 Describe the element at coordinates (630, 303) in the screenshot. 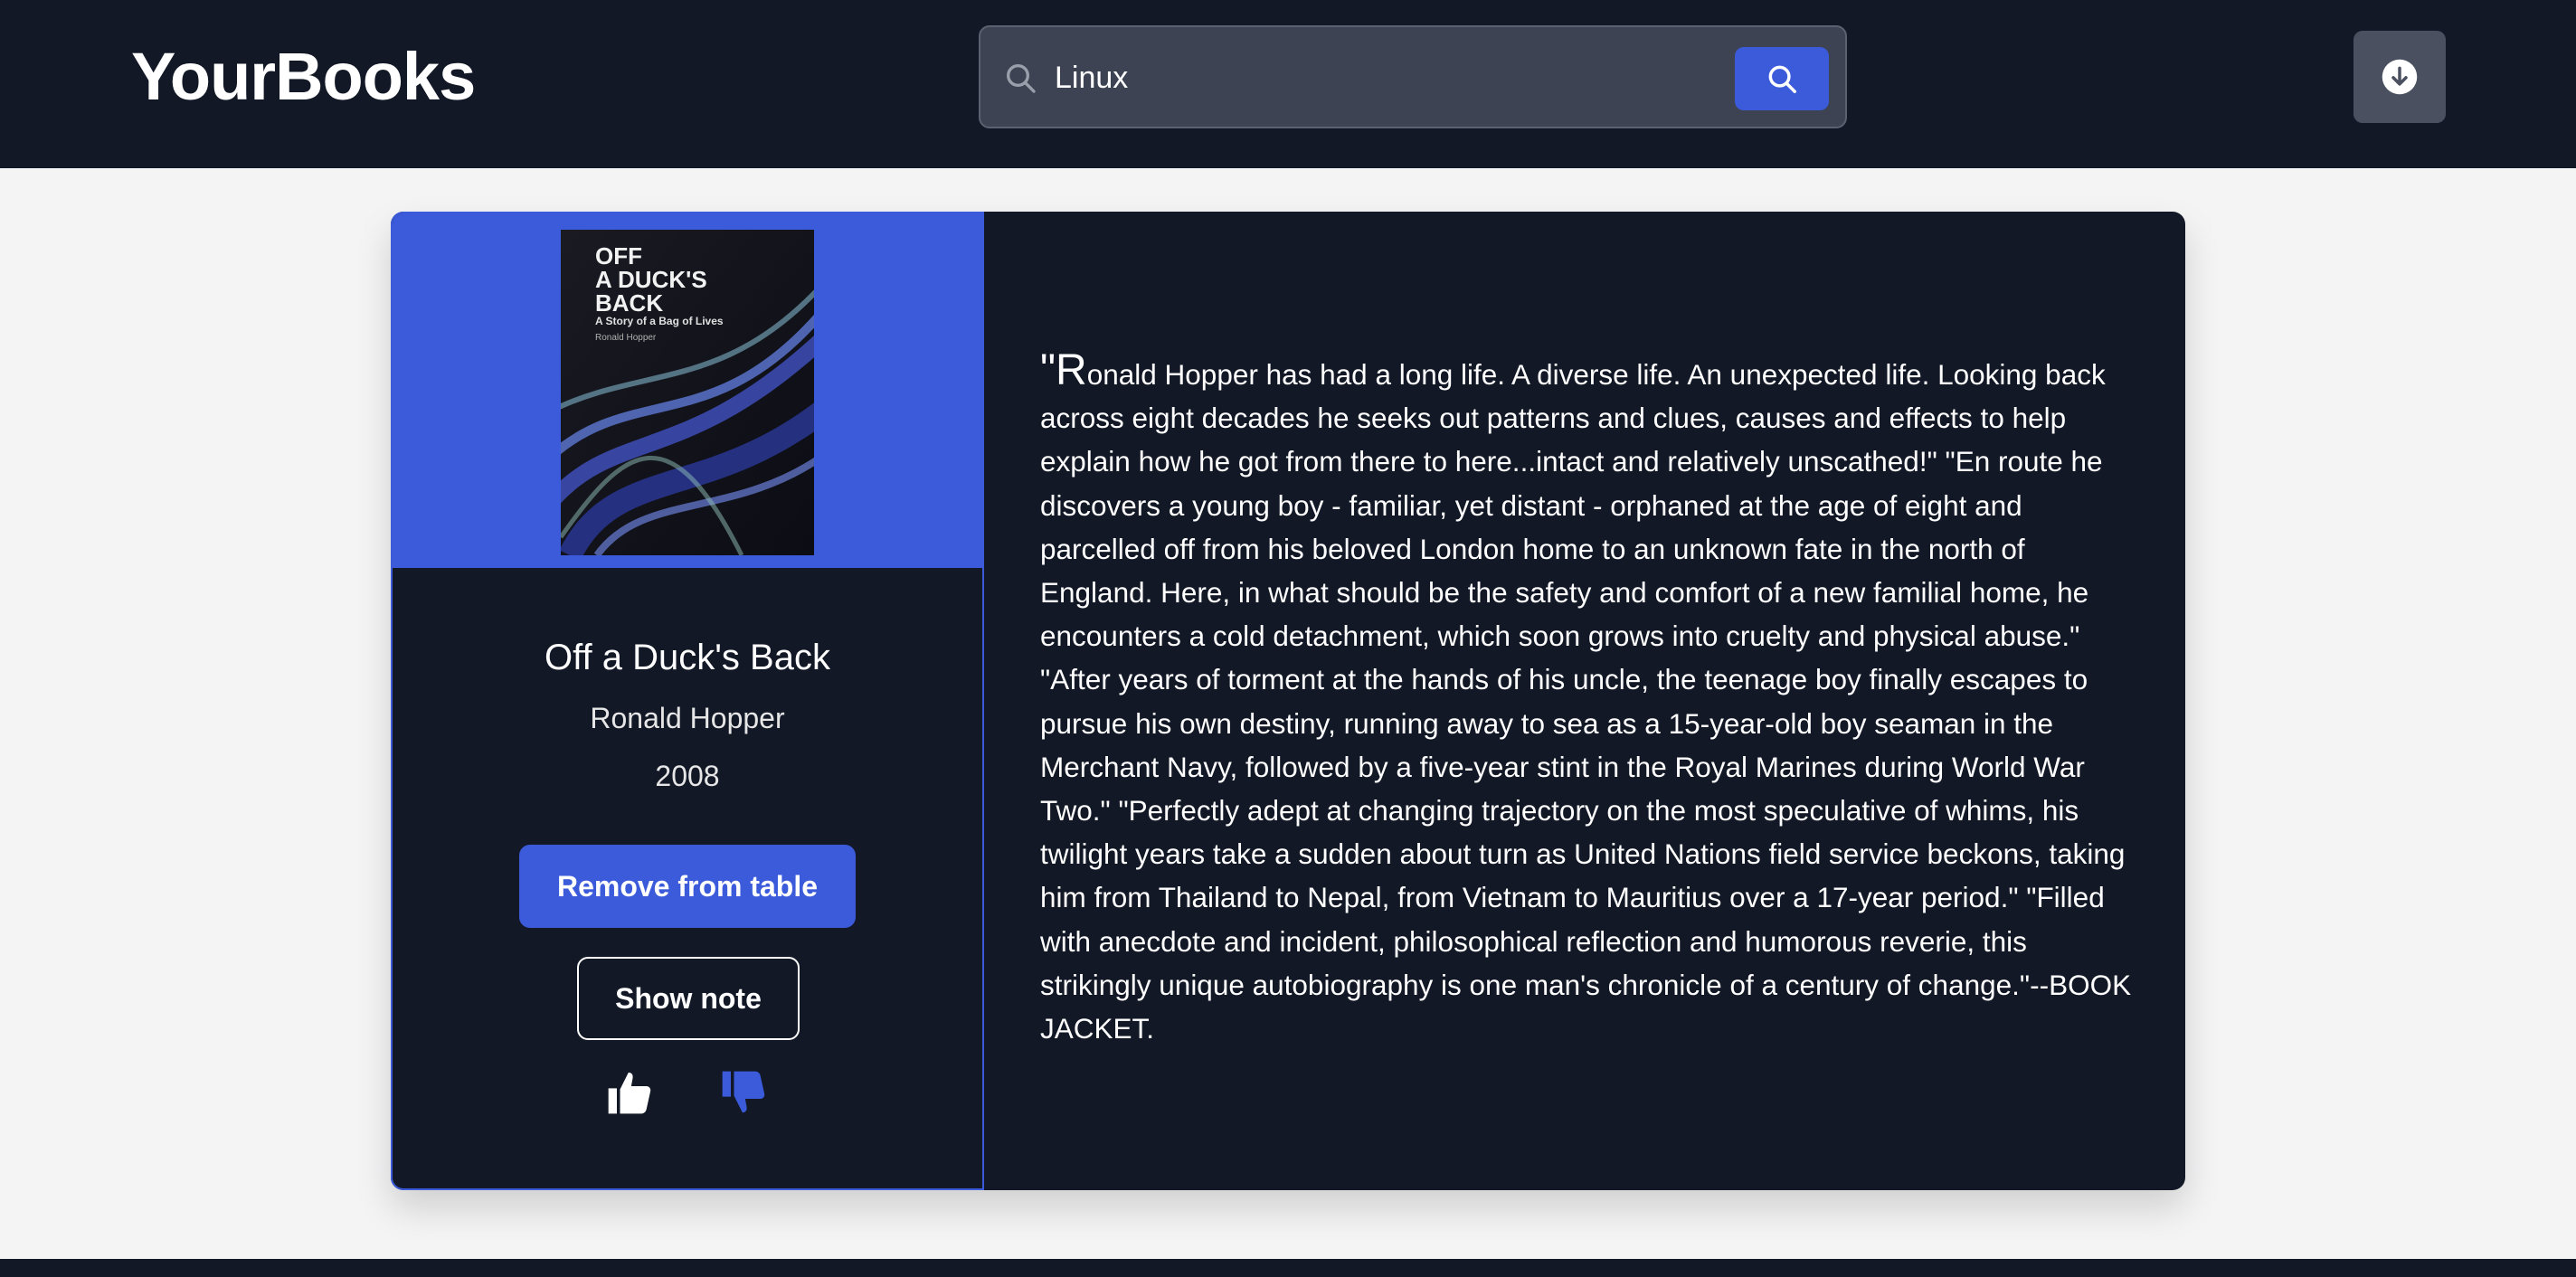

I see `cover-title-line: BACK` at that location.